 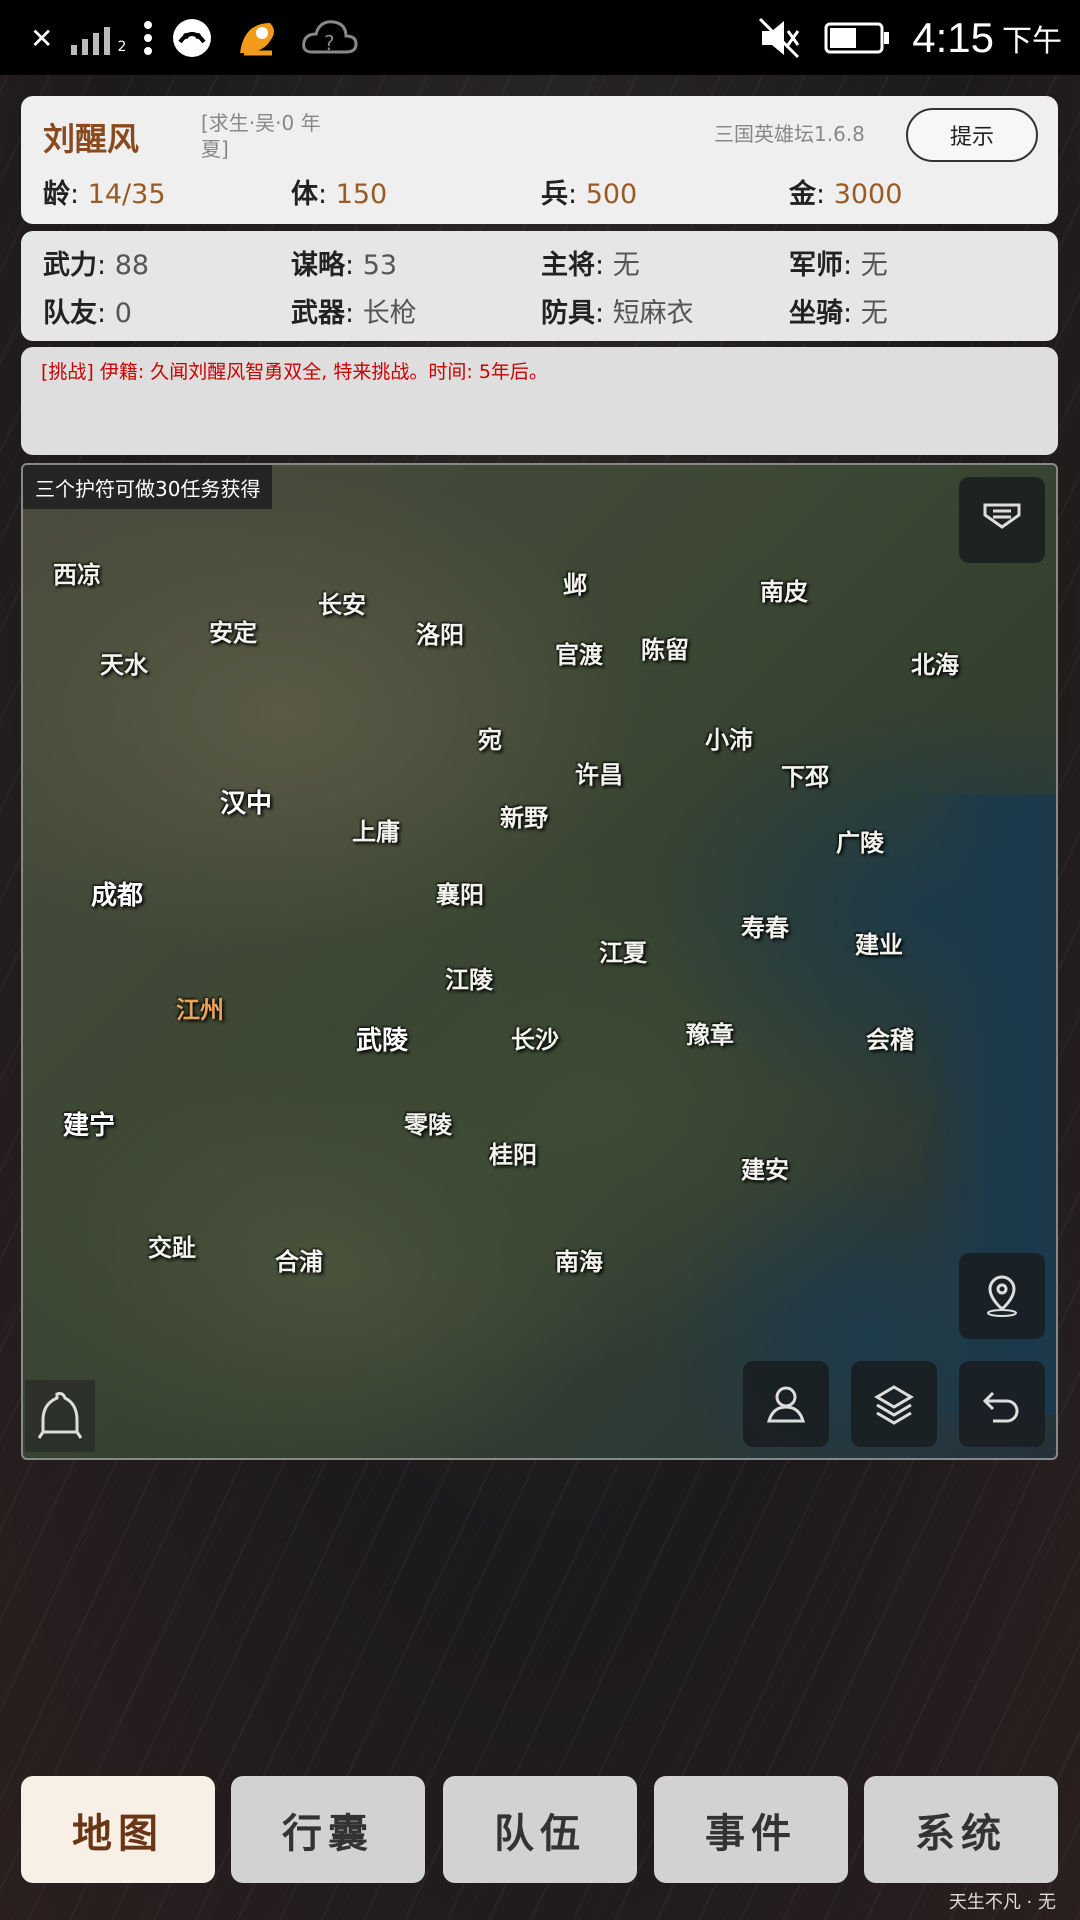 I want to click on chat-app-icon, so click(x=192, y=38).